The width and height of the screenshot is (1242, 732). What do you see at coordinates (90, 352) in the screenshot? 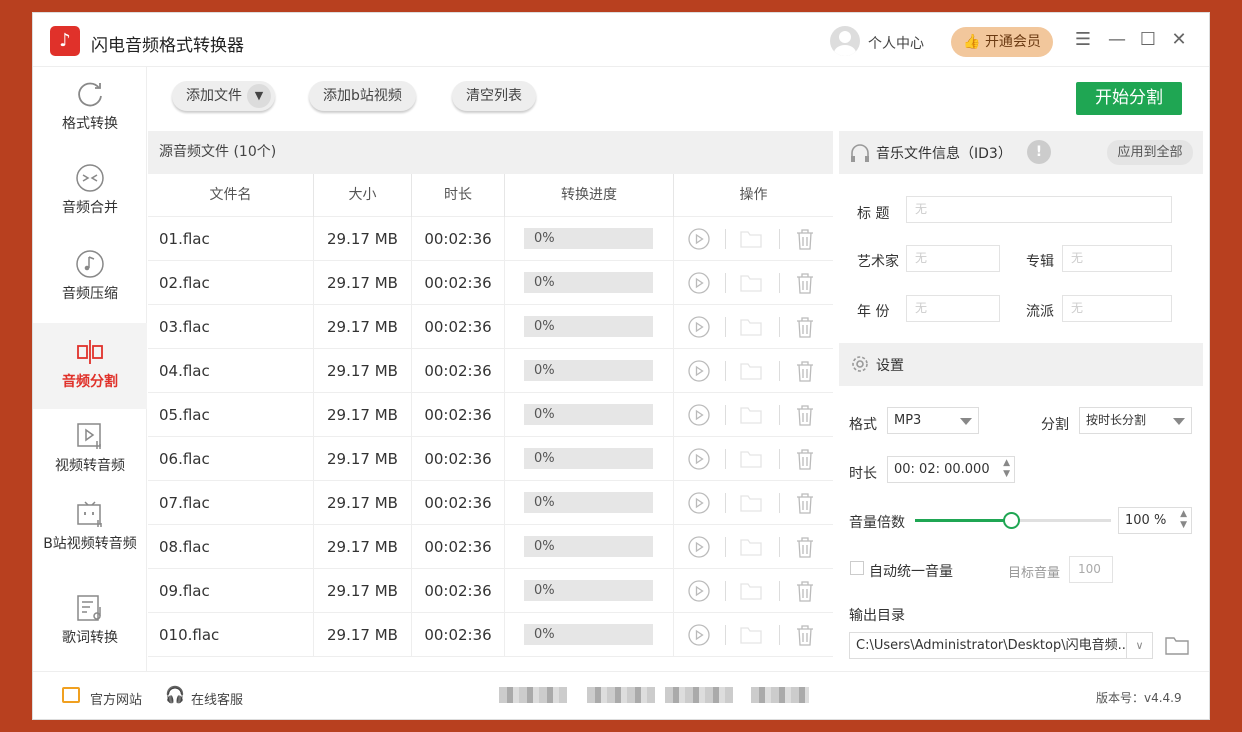
I see `split-icon` at bounding box center [90, 352].